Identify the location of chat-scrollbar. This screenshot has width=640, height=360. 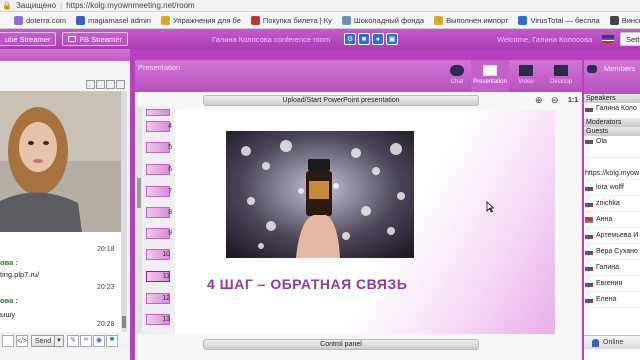
(124, 211).